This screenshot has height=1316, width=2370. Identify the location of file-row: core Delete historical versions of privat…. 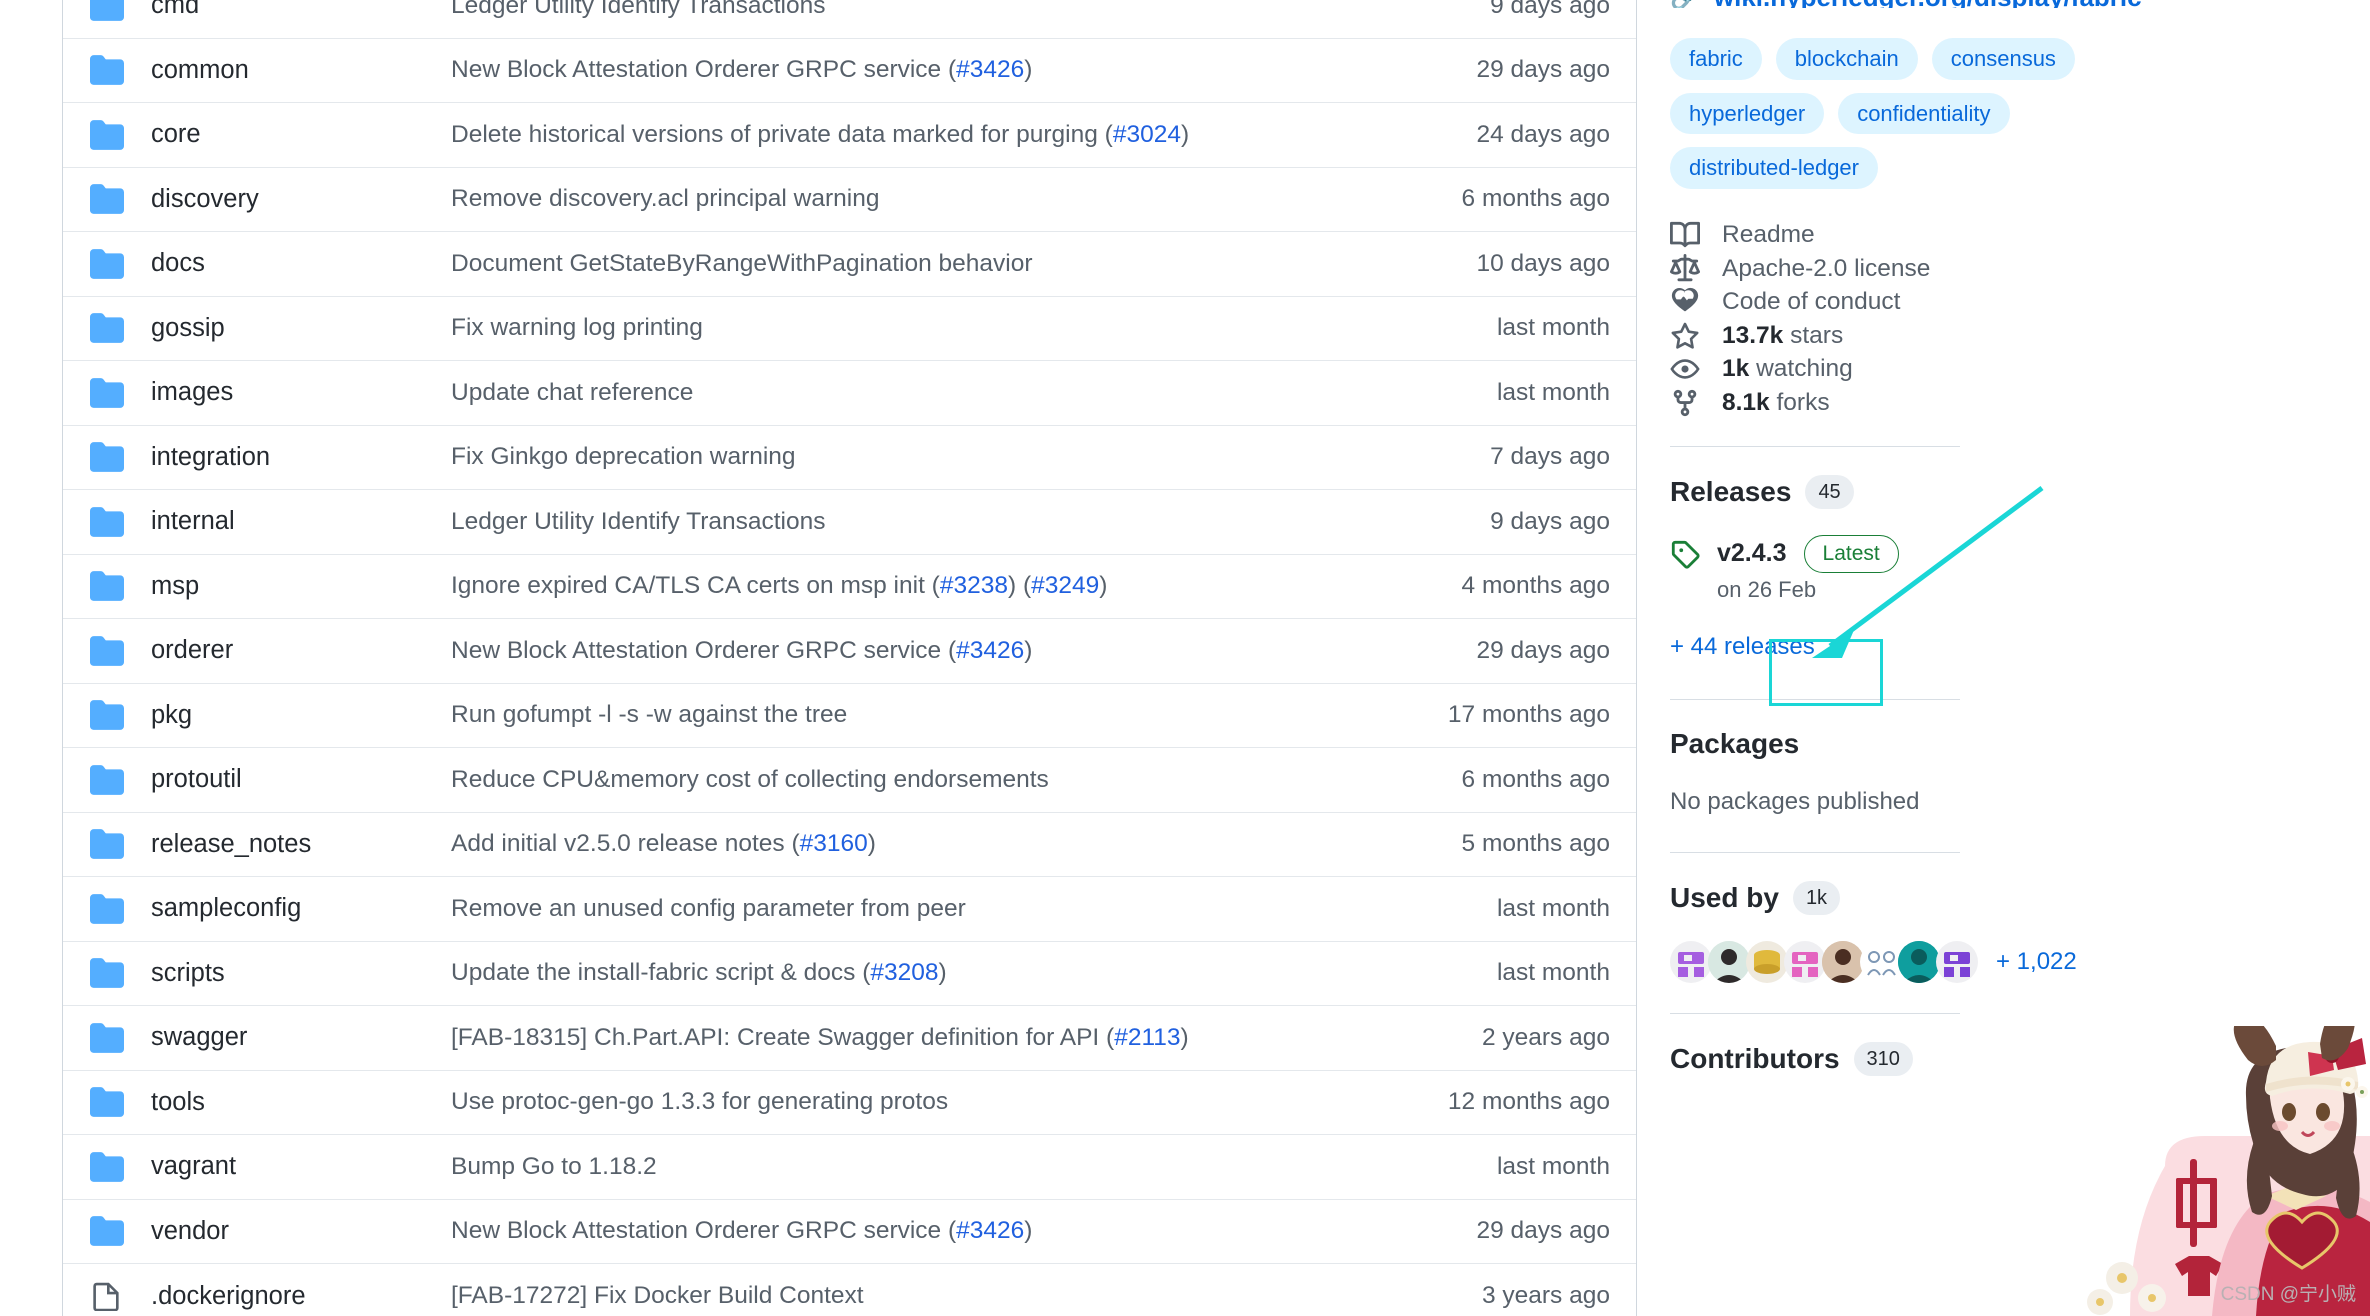
(849, 135).